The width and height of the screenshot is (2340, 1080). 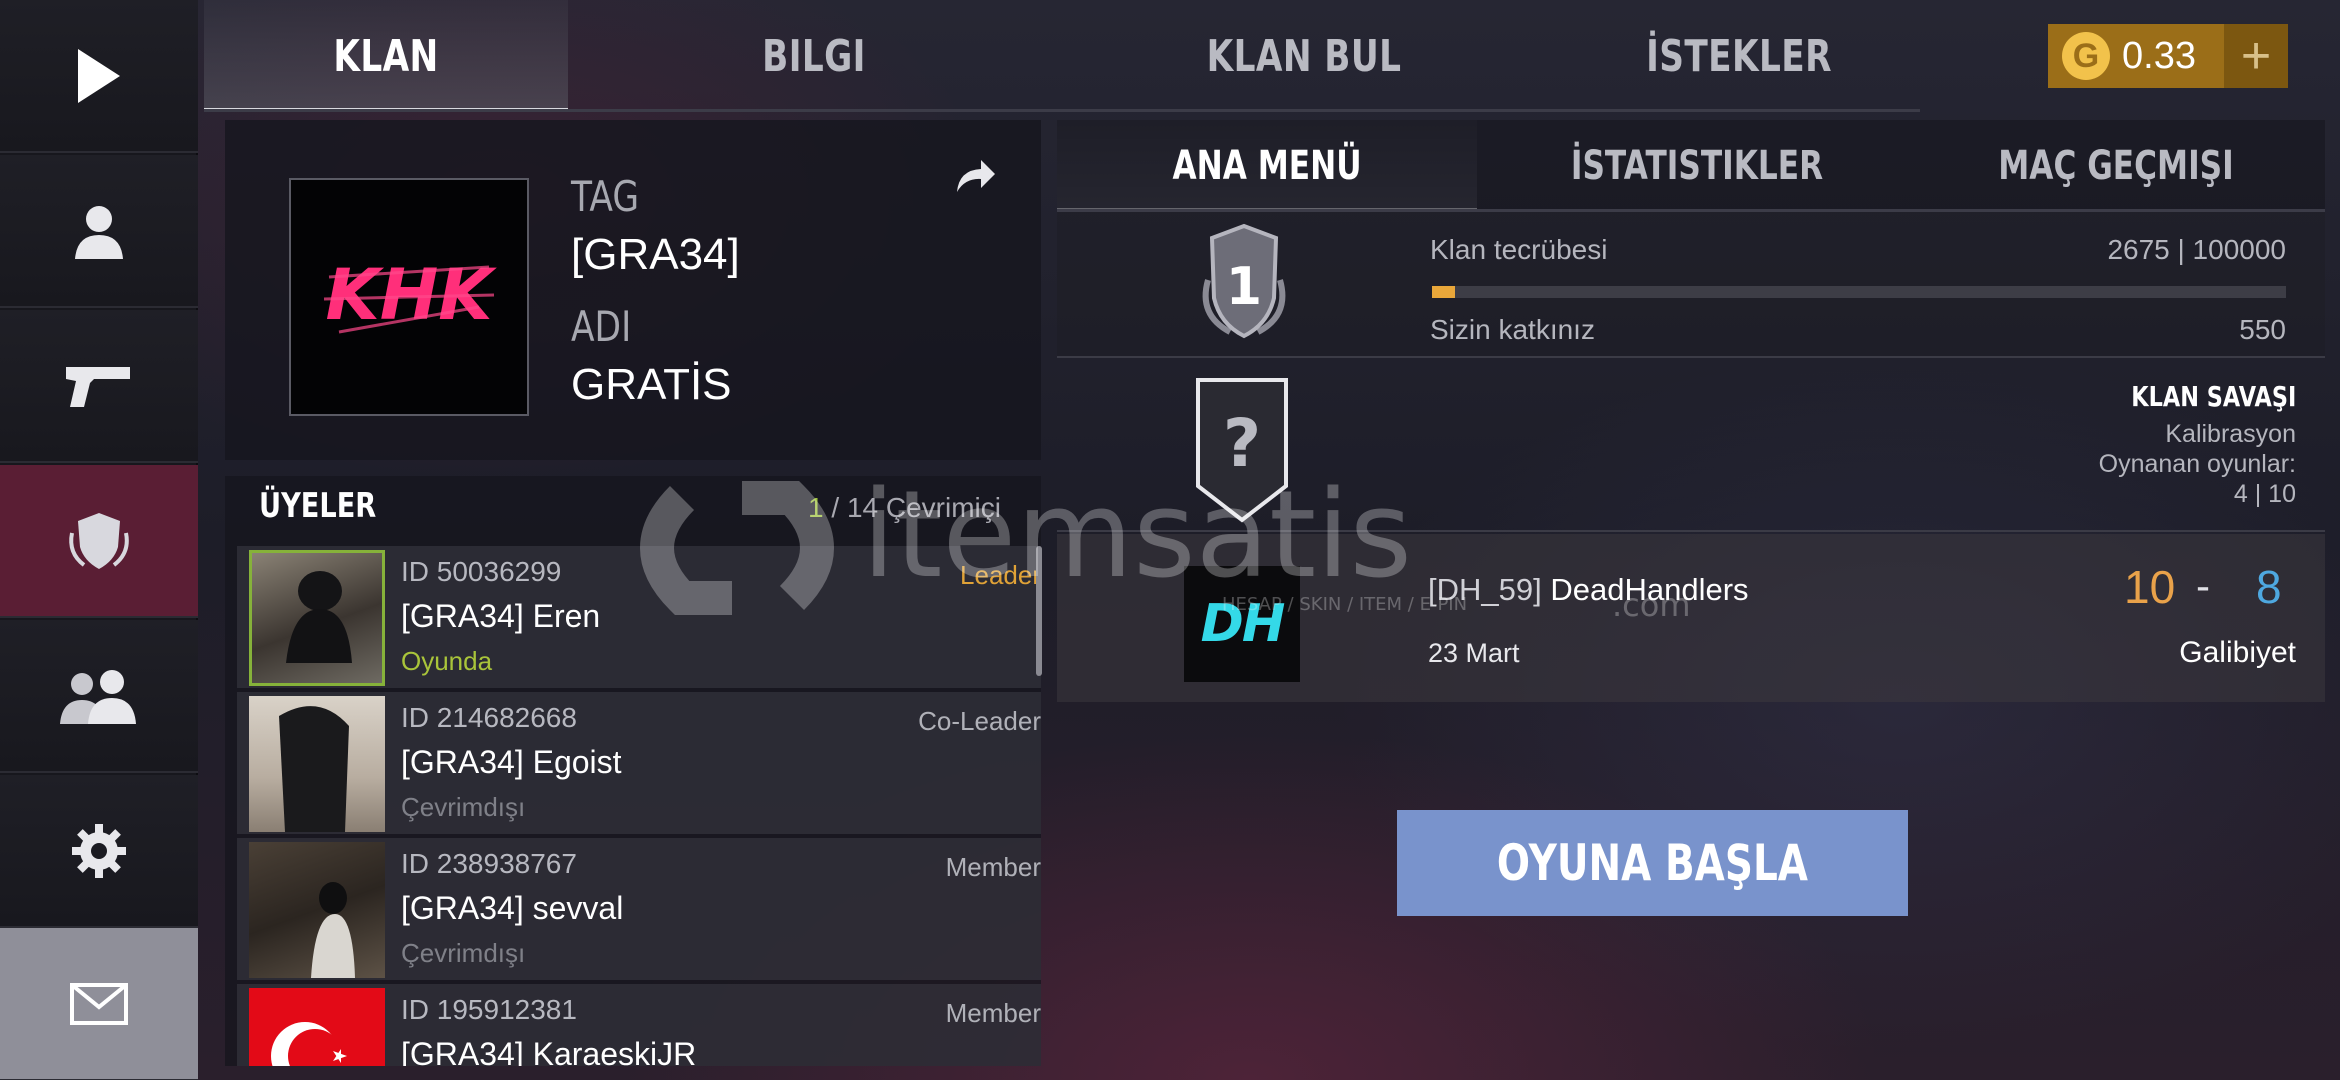 I want to click on clan-tag-label: TAG, so click(x=605, y=196).